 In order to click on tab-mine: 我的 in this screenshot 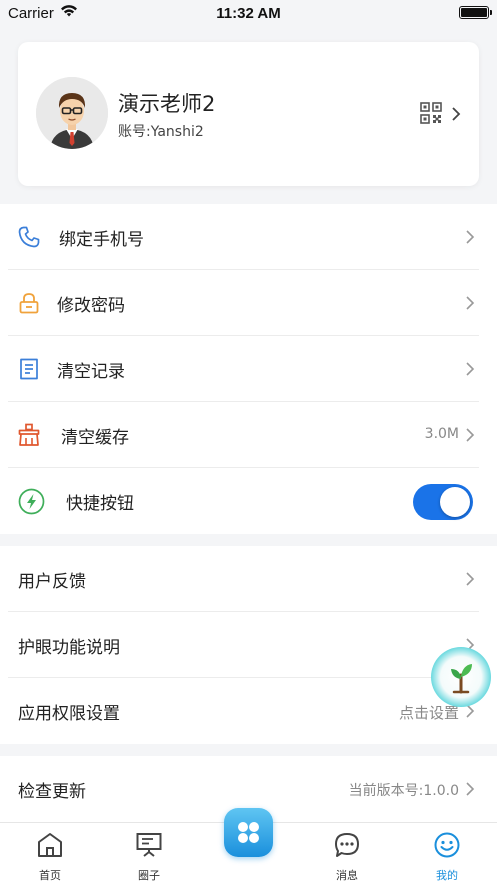, I will do `click(447, 853)`.